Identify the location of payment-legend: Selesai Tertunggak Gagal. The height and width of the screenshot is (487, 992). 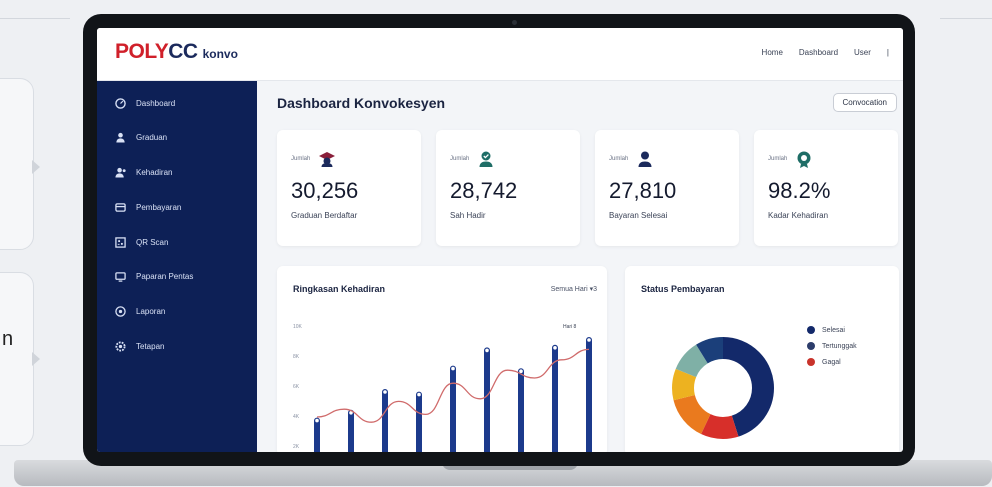
(832, 350).